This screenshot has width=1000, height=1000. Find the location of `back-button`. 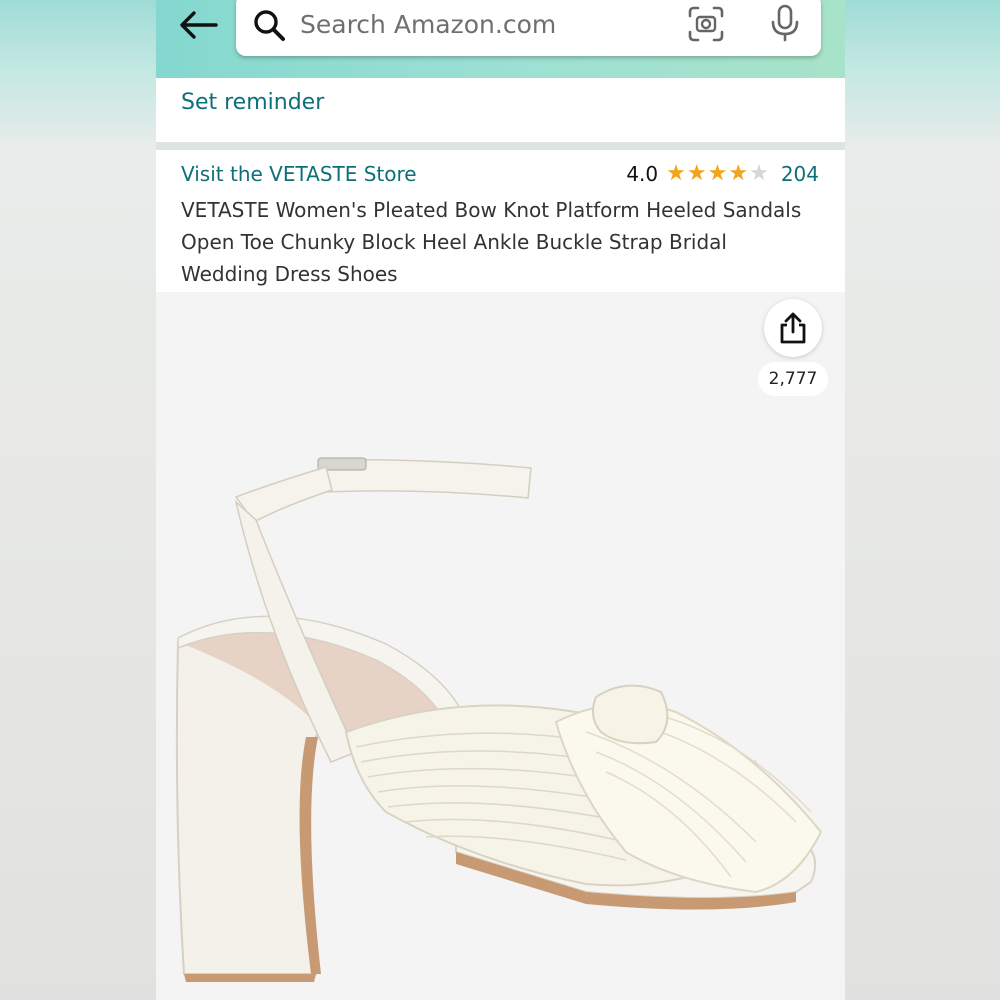

back-button is located at coordinates (198, 25).